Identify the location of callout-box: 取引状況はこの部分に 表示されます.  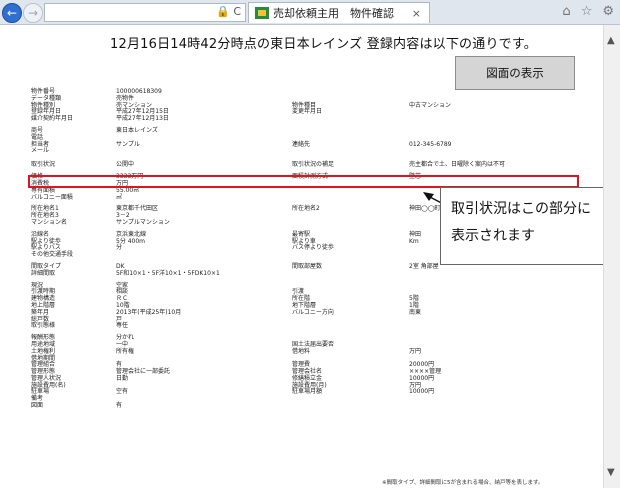
(524, 226).